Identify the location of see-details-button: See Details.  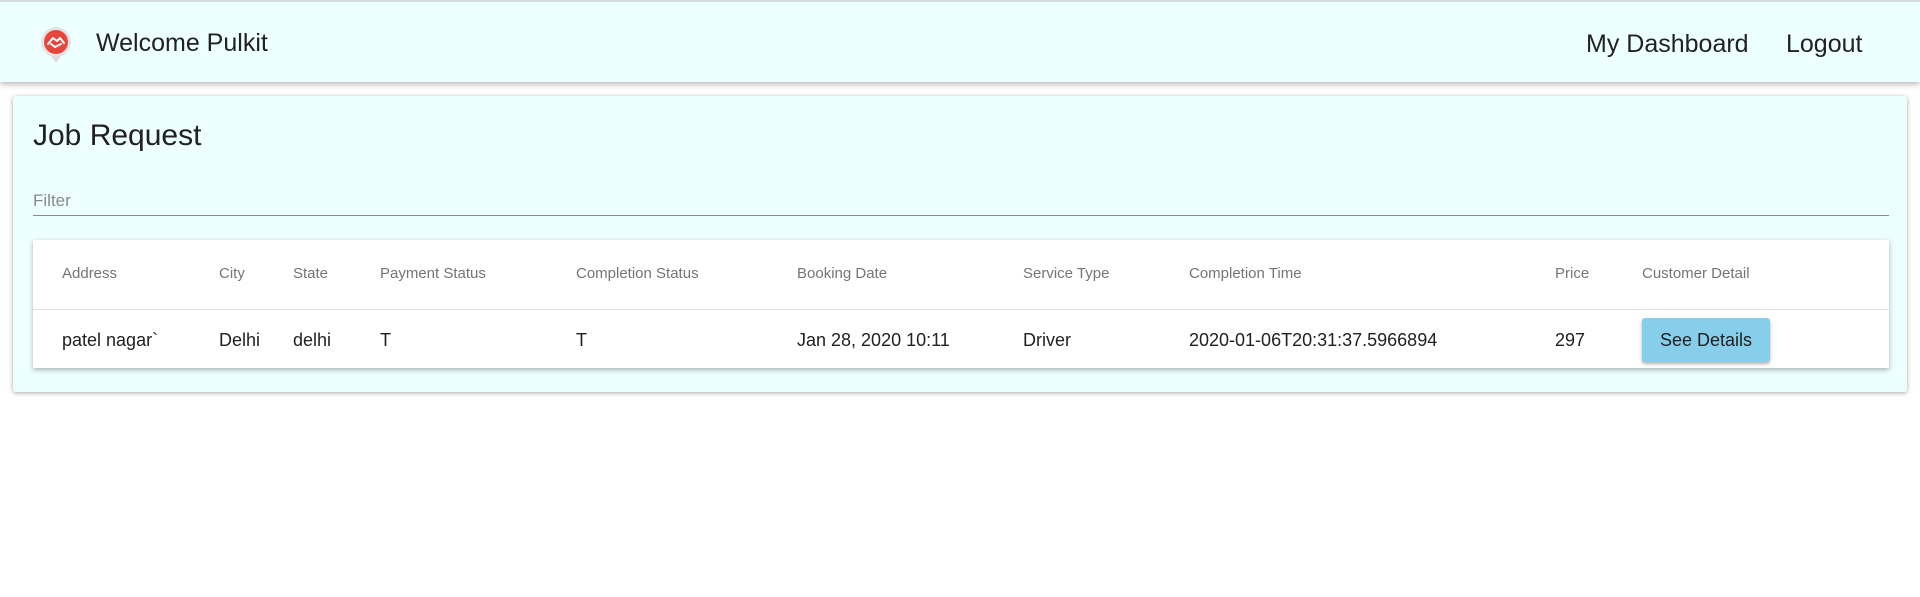
(1706, 340).